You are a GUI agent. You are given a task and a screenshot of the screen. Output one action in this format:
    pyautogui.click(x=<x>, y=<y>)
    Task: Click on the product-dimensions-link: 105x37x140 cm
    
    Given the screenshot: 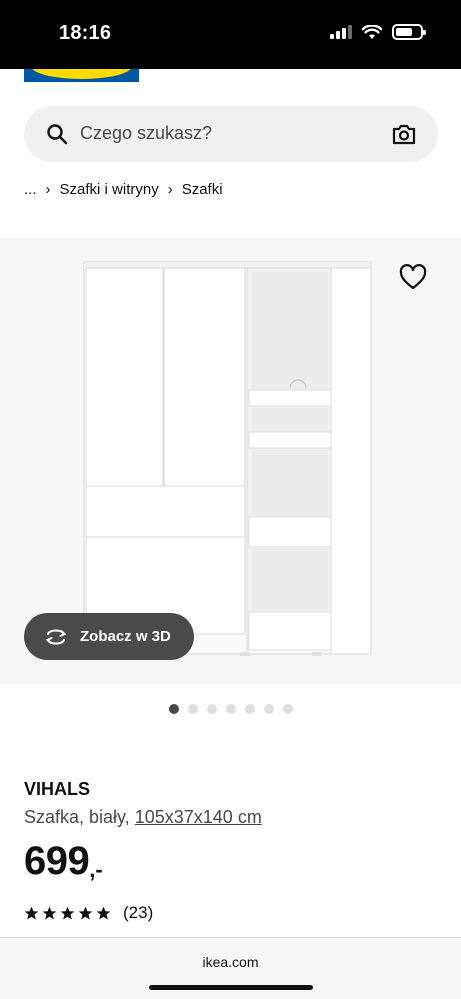 What is the action you would take?
    pyautogui.click(x=198, y=817)
    